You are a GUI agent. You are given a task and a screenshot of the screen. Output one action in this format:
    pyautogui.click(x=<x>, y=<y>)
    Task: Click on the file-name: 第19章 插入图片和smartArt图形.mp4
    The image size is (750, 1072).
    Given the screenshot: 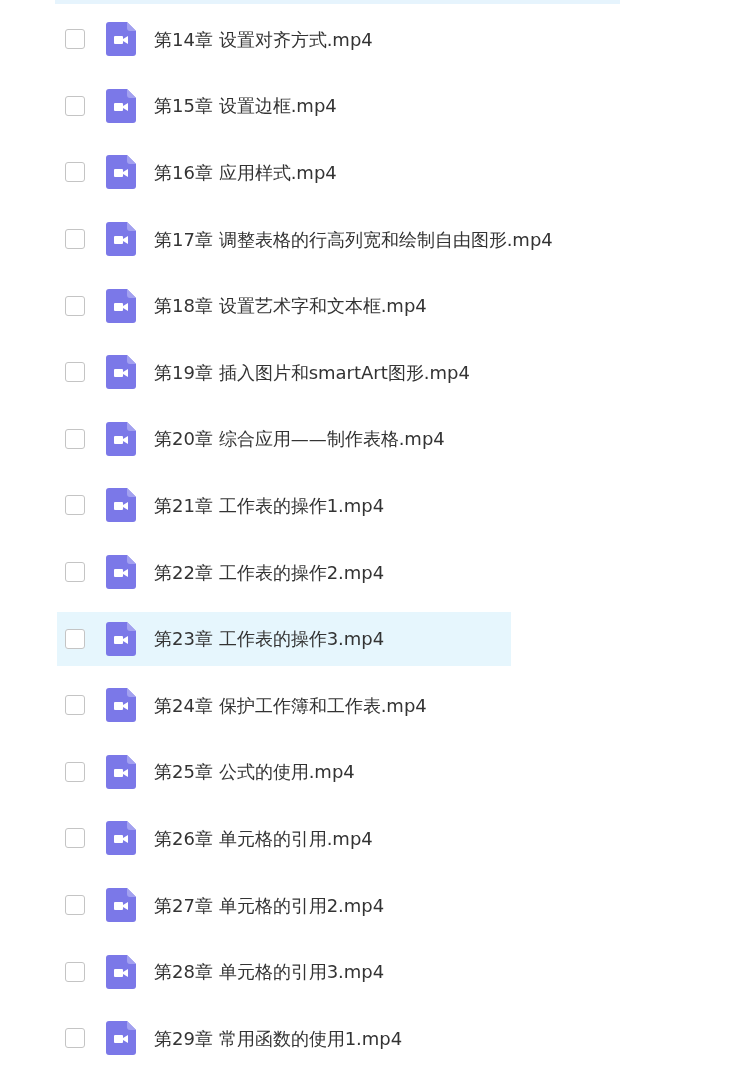 What is the action you would take?
    pyautogui.click(x=312, y=372)
    